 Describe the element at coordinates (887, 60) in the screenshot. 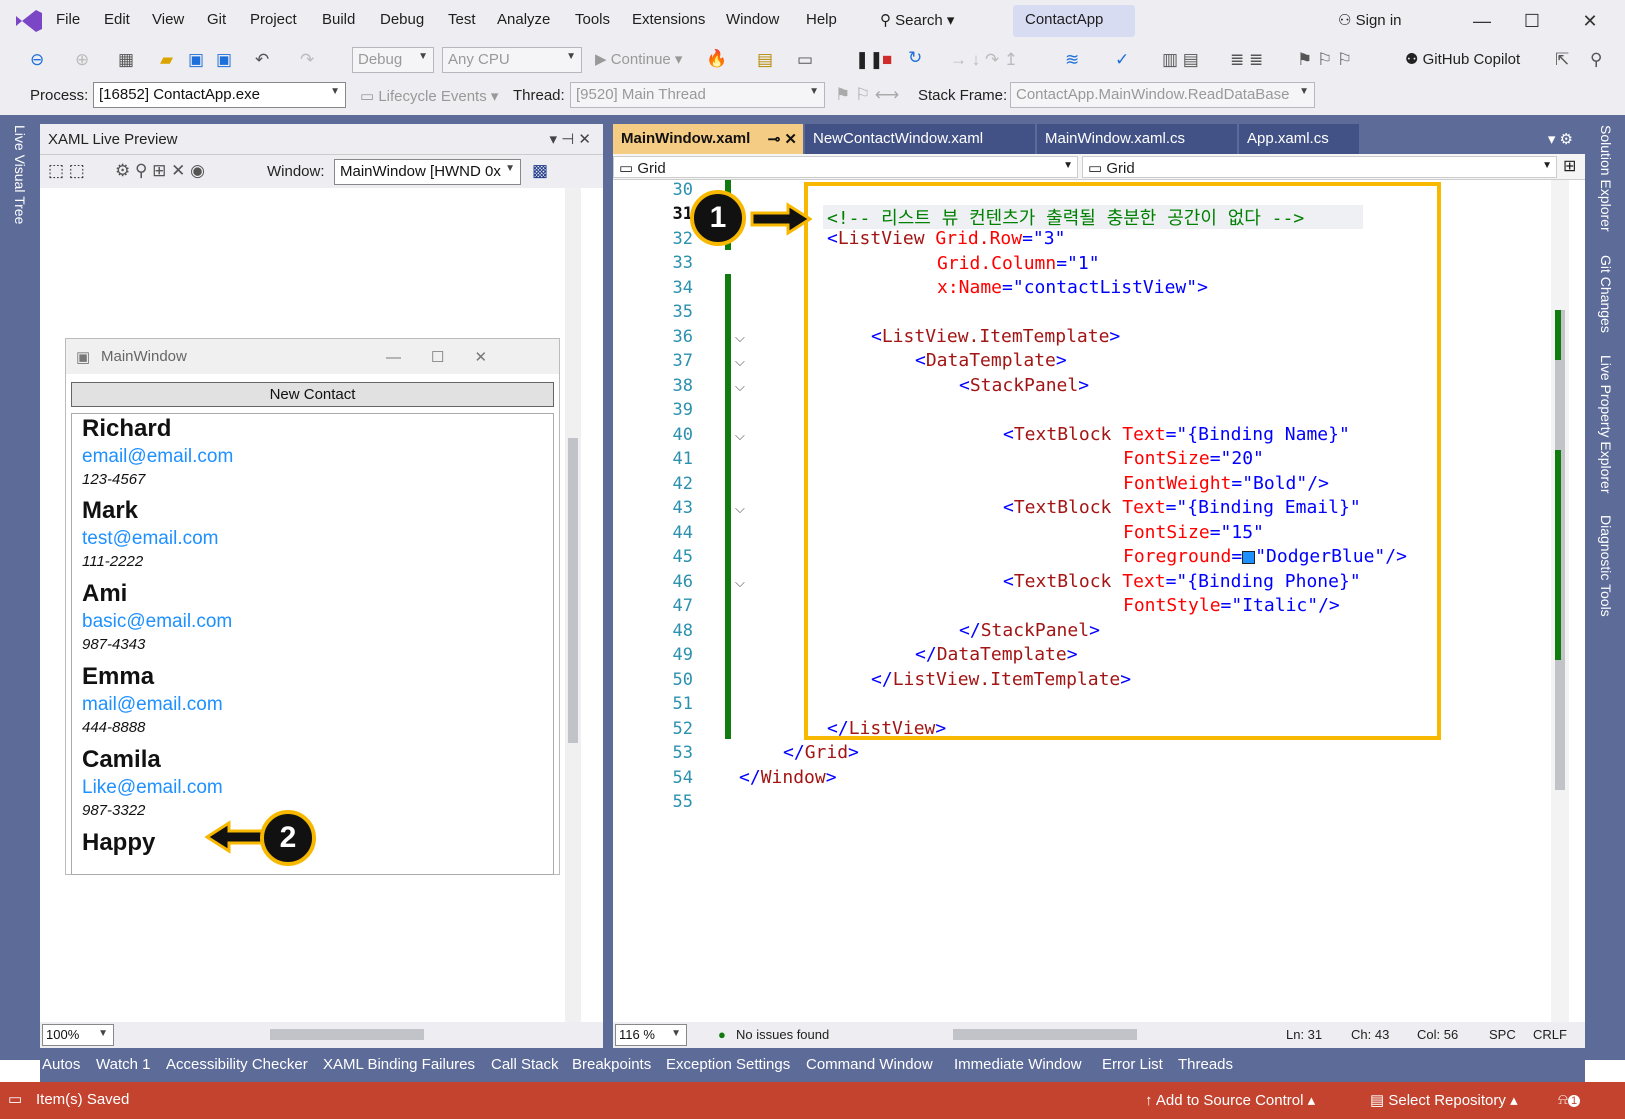

I see `stop-icon: ■` at that location.